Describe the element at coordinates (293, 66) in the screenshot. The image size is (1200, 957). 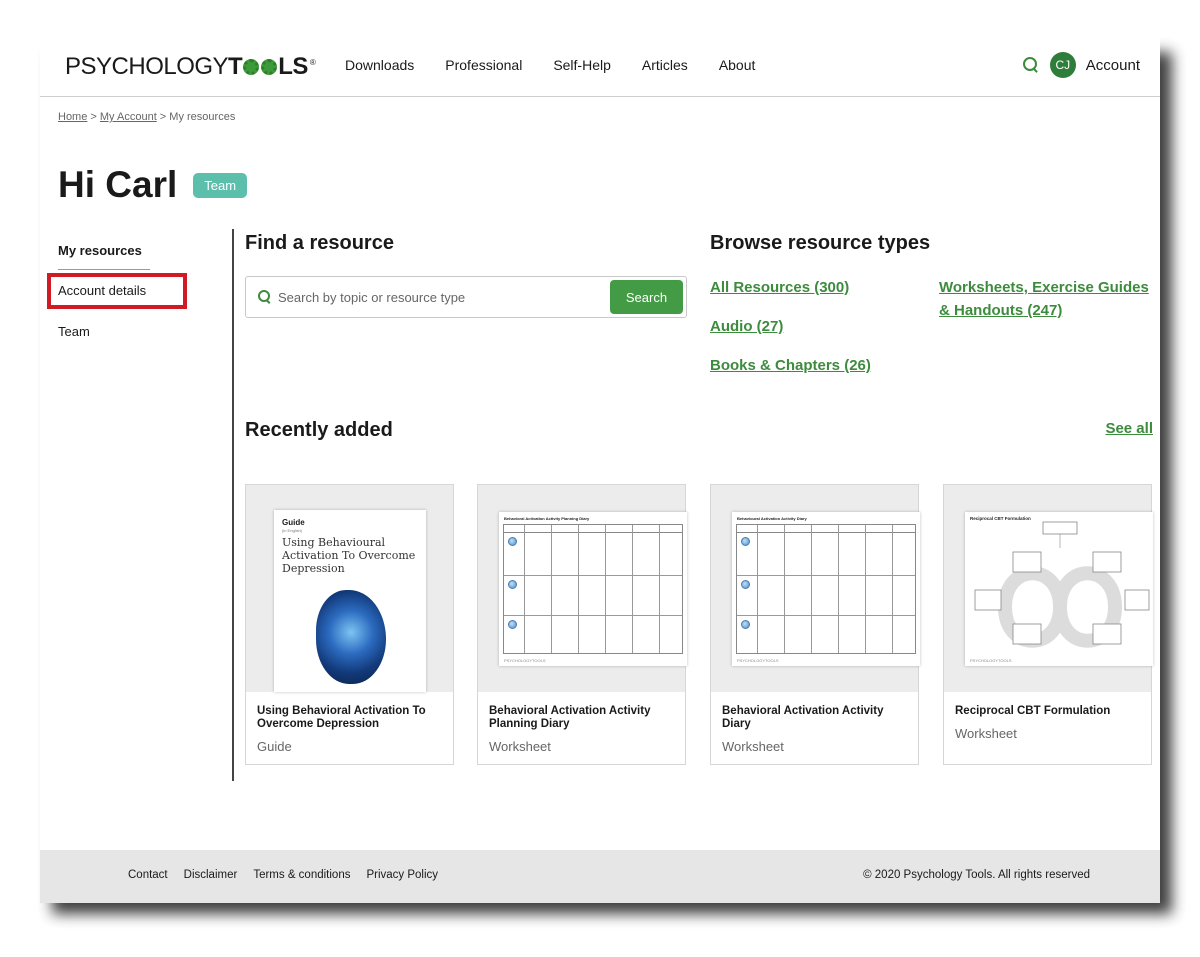
I see `logo-letters-ls: LS` at that location.